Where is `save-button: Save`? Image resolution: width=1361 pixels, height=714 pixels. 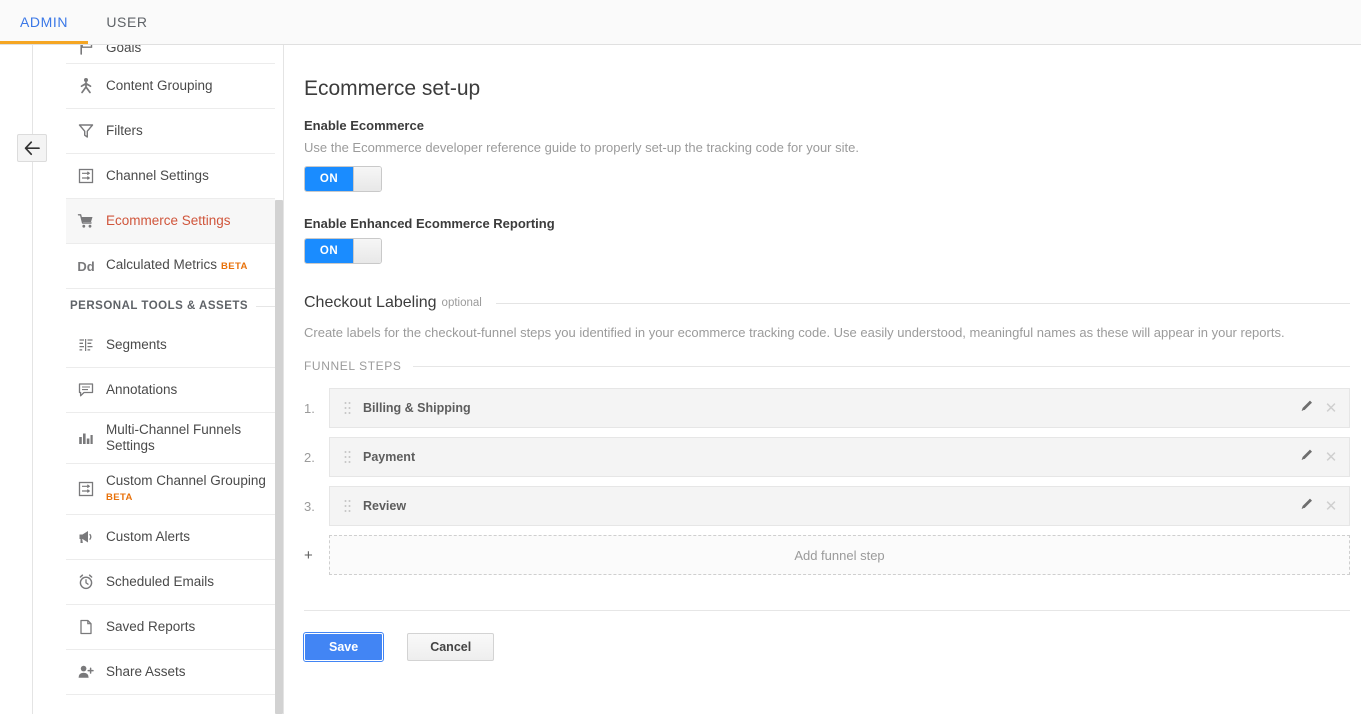
save-button: Save is located at coordinates (343, 647).